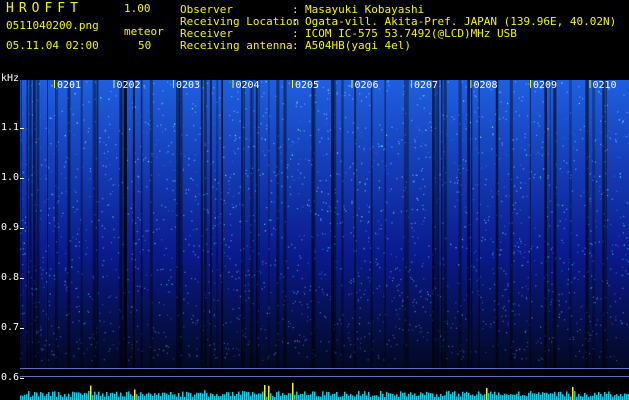  What do you see at coordinates (144, 31) in the screenshot?
I see `detection-mode: meteor` at bounding box center [144, 31].